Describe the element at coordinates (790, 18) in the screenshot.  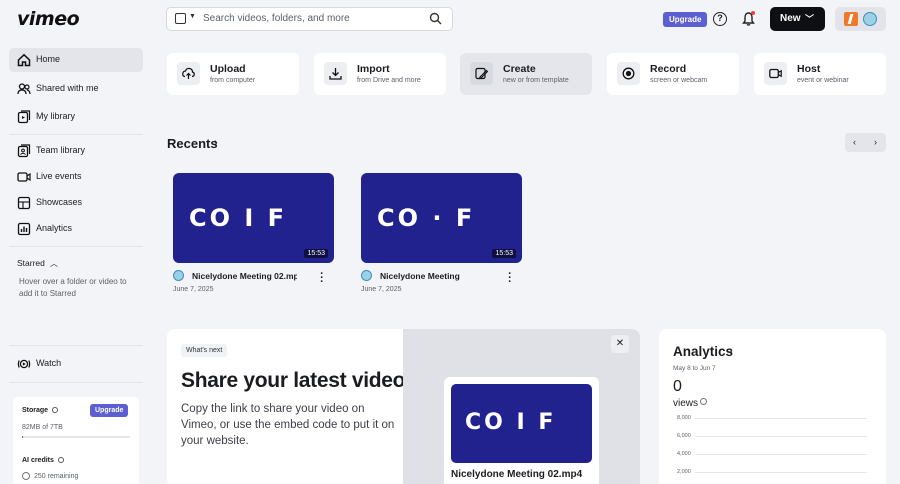
I see `new-label: New` at that location.